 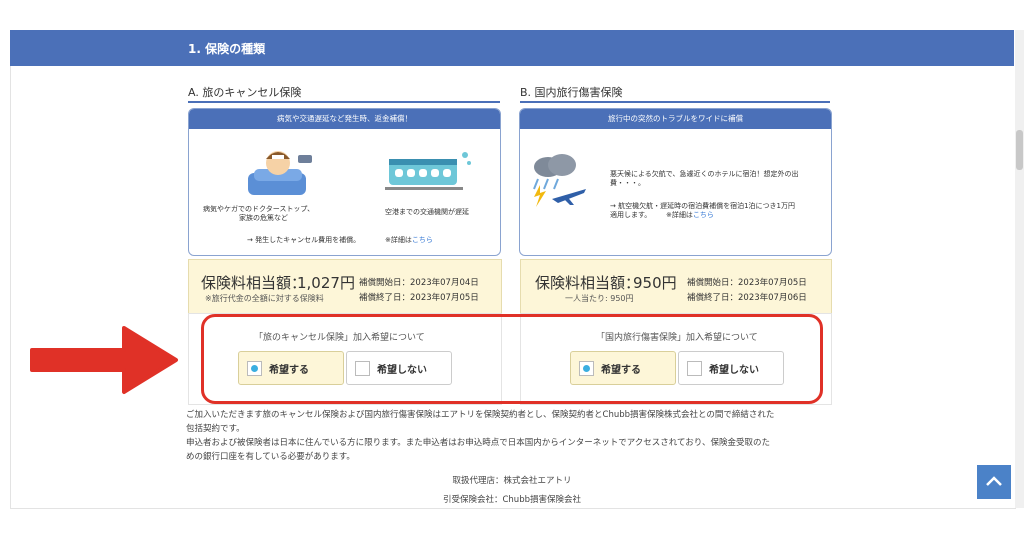 I want to click on plan-a-start-label: 補償開始日：, so click(x=385, y=283).